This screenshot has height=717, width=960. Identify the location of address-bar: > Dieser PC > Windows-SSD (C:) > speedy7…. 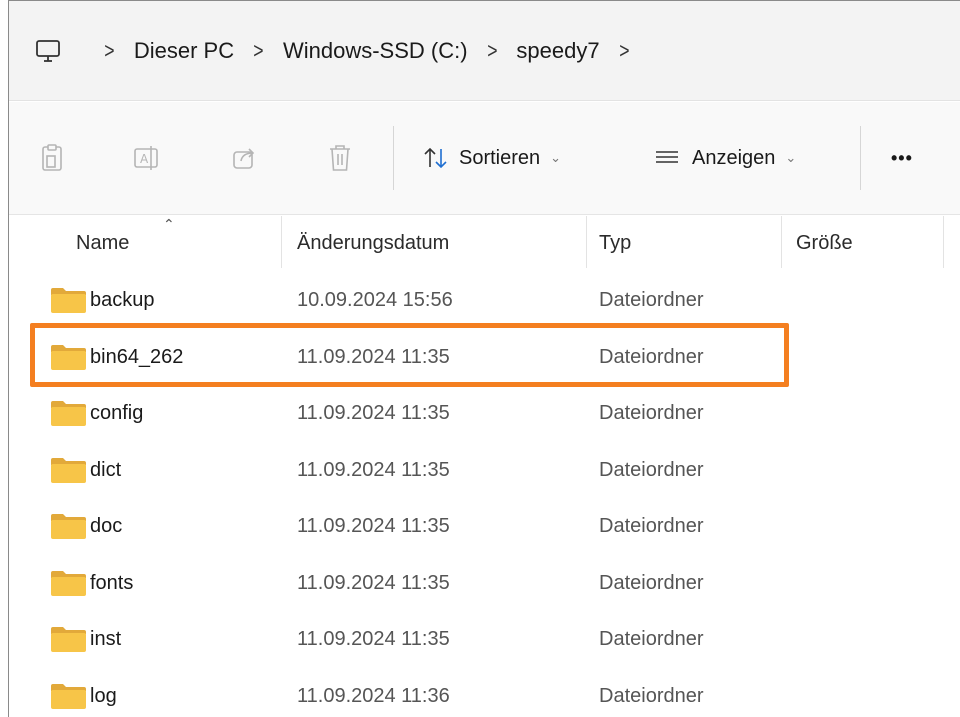
(484, 51).